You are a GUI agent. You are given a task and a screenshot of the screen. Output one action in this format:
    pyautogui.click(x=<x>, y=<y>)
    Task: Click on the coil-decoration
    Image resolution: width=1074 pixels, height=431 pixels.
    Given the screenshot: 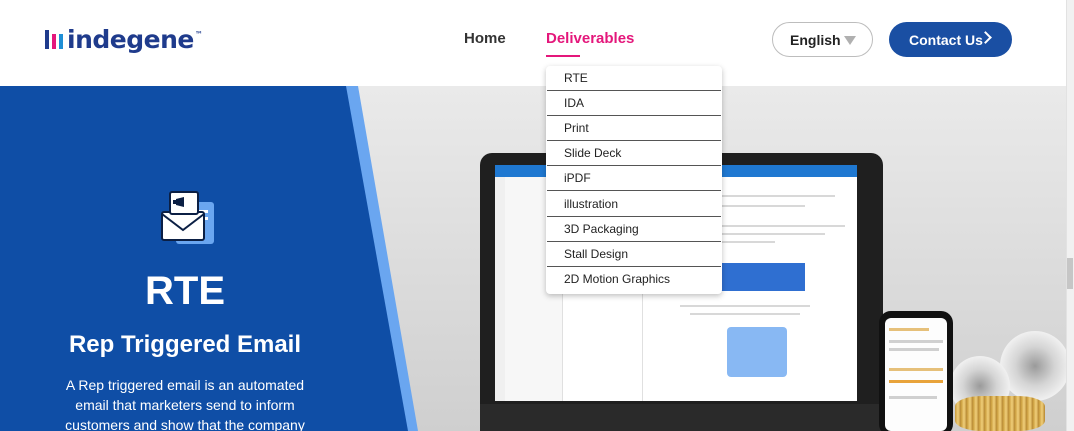 What is the action you would take?
    pyautogui.click(x=1000, y=413)
    